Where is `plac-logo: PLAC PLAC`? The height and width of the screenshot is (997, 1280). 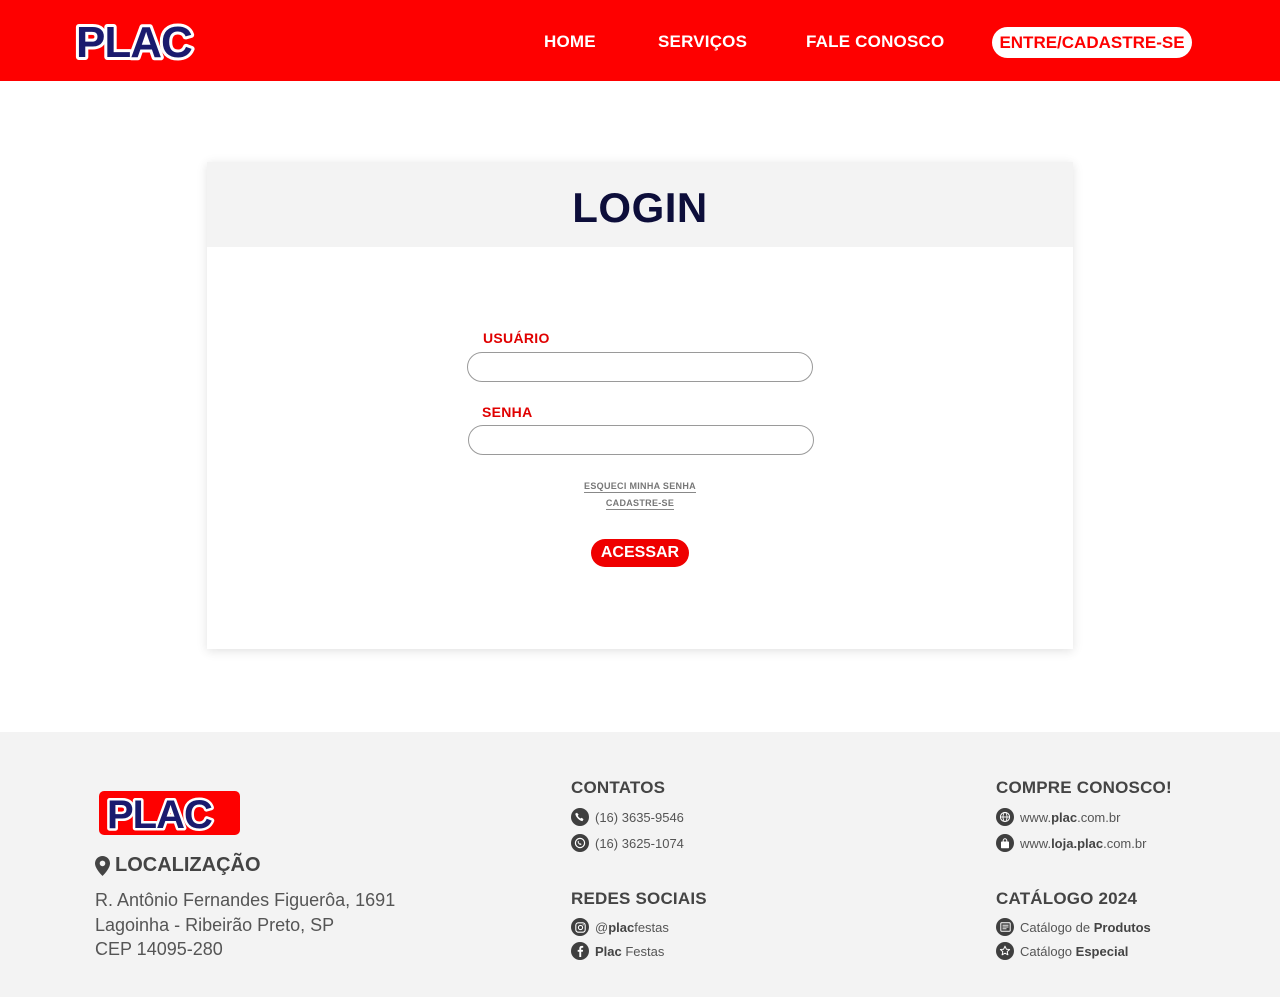 plac-logo: PLAC PLAC is located at coordinates (148, 42).